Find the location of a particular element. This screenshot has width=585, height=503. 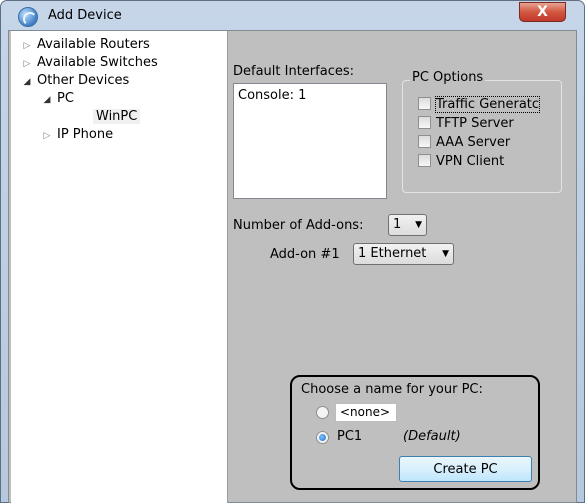

tree-item-pc: ◢ PC is located at coordinates (57, 99).